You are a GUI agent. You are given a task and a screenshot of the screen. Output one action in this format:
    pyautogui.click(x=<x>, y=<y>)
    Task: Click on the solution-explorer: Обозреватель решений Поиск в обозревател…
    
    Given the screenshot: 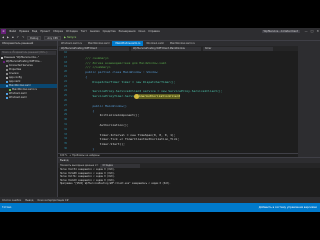 What is the action you would take?
    pyautogui.click(x=29, y=119)
    